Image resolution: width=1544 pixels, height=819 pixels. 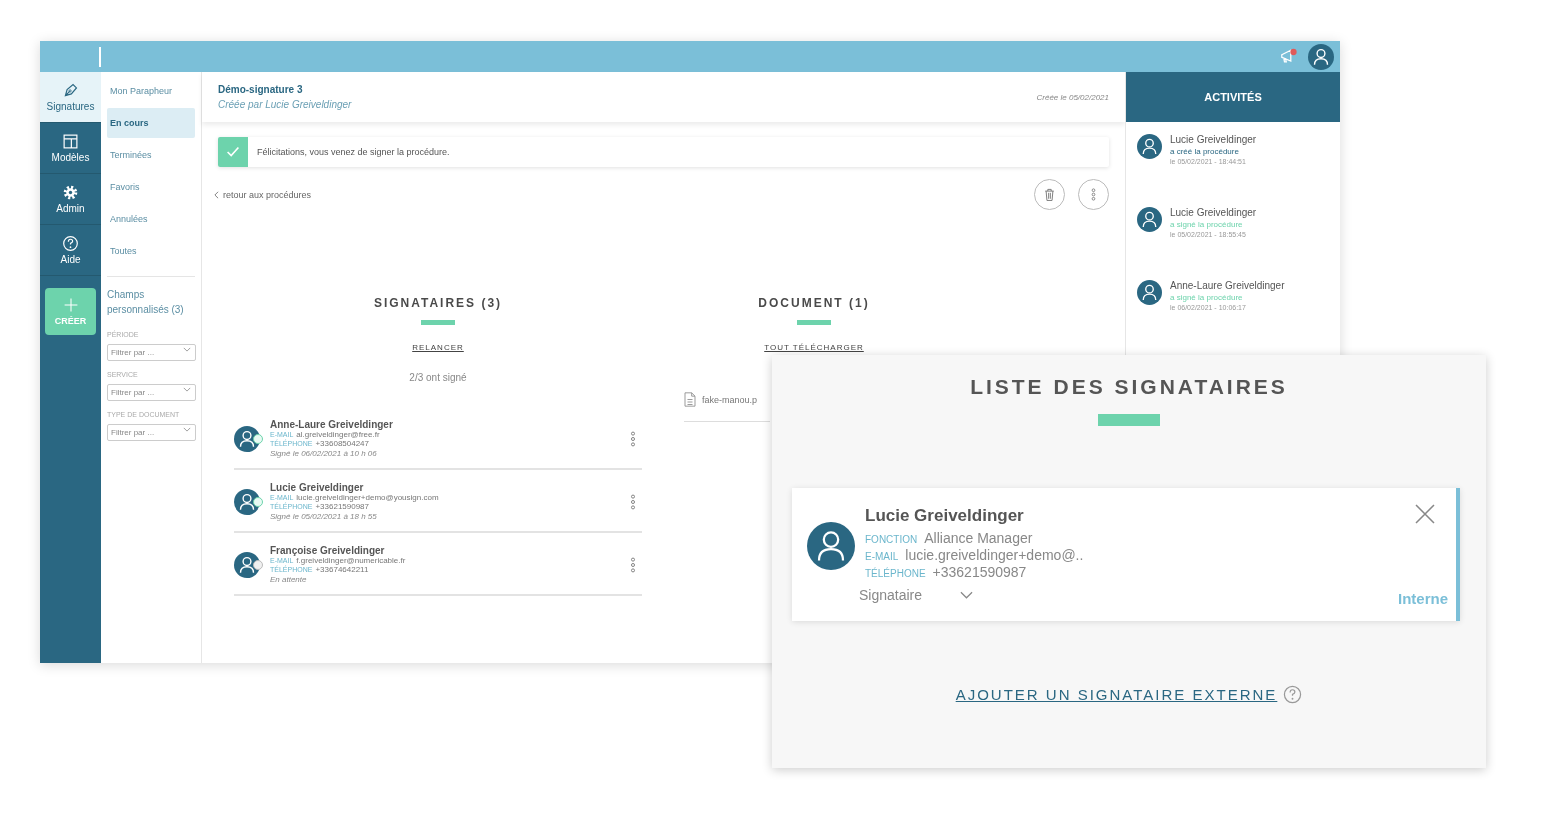 I want to click on field-label: FONCTION, so click(x=891, y=539).